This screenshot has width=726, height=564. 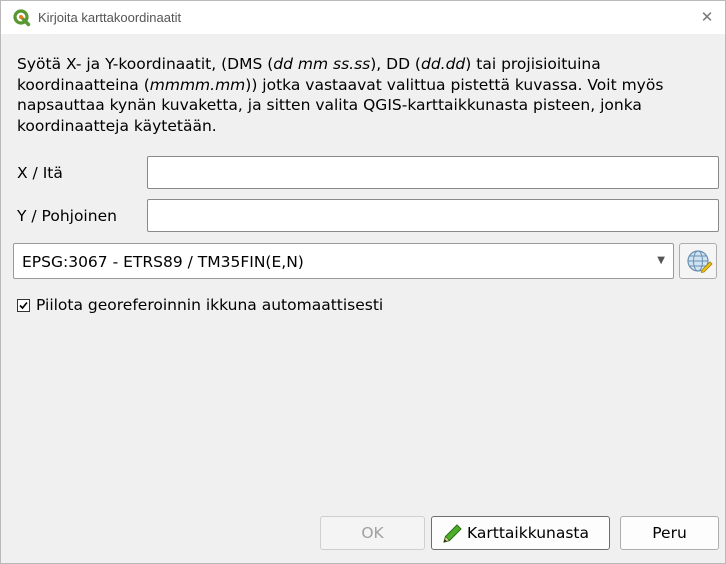 I want to click on from-map-canvas-button: Karttaikkunasta, so click(x=520, y=533).